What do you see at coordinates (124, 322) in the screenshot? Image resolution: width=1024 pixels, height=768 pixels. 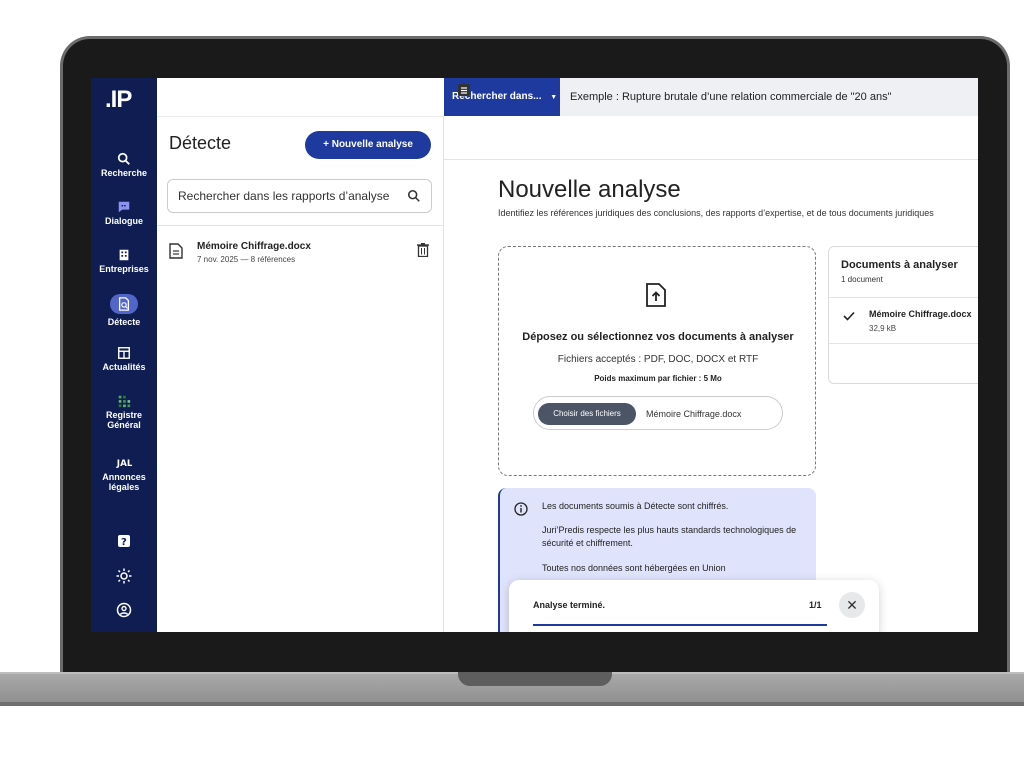 I see `nav-label: Détecte` at bounding box center [124, 322].